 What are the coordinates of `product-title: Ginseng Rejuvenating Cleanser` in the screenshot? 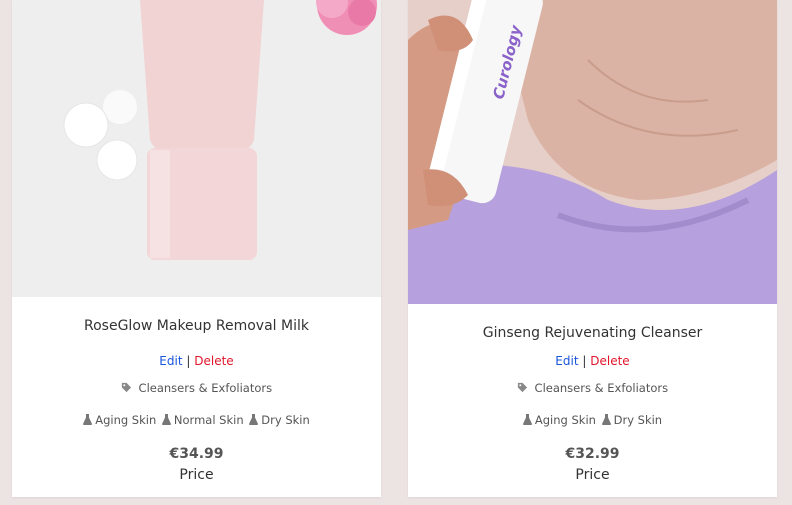 It's located at (592, 333).